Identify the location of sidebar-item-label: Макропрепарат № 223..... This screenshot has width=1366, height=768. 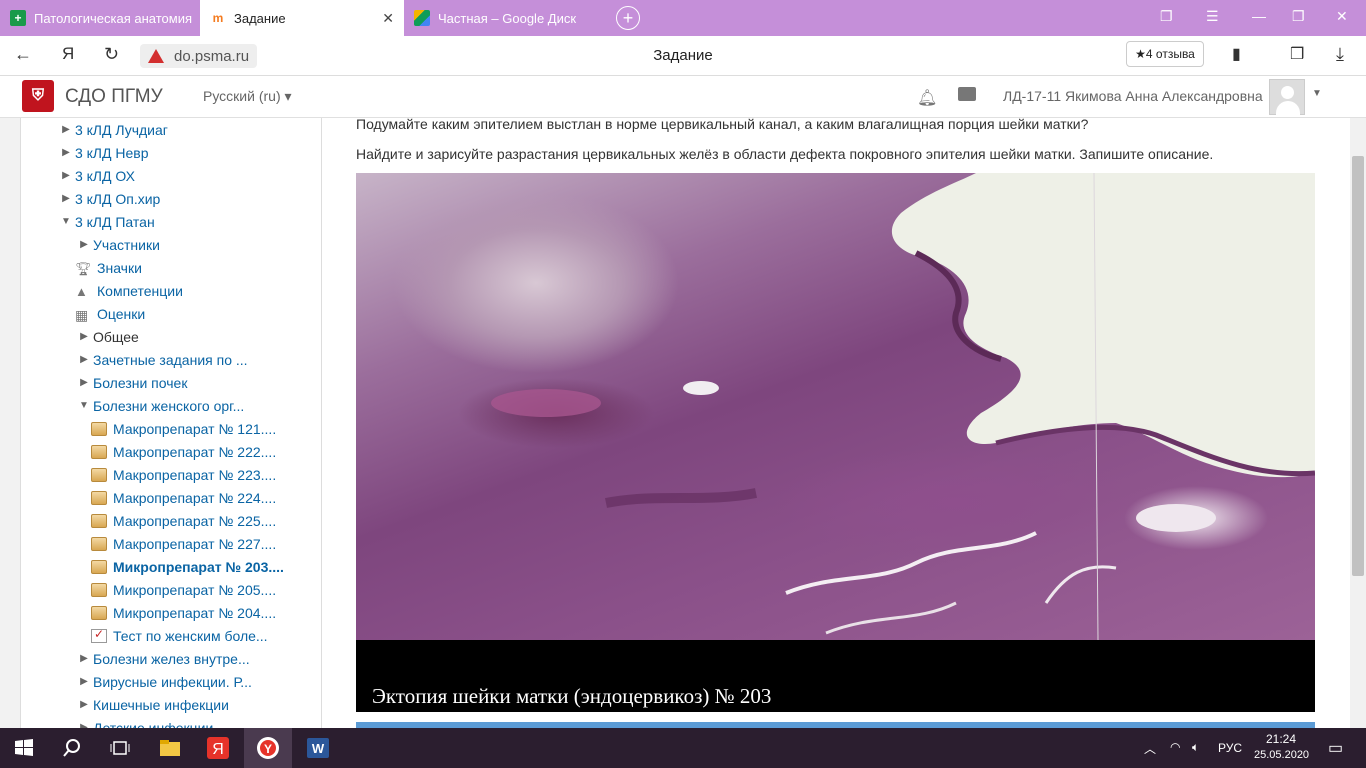
(195, 474).